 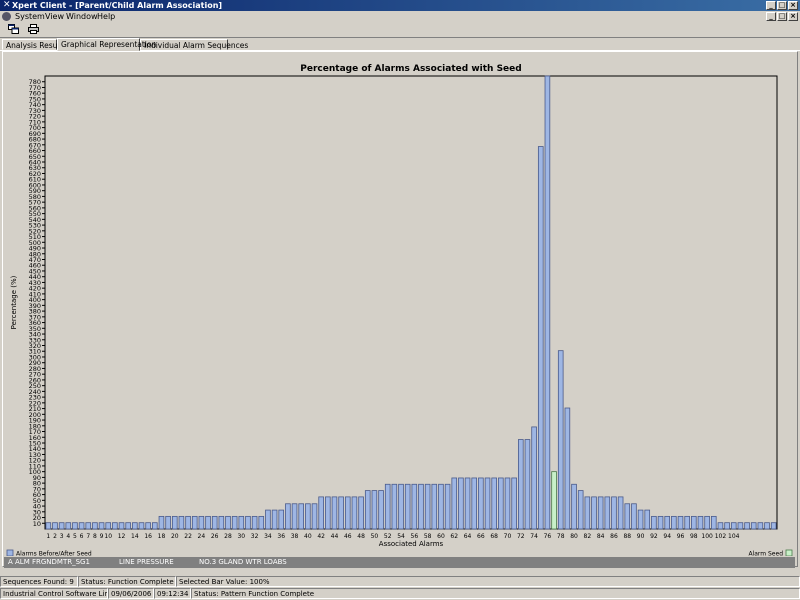 I want to click on x-tick-label: 14, so click(x=135, y=536).